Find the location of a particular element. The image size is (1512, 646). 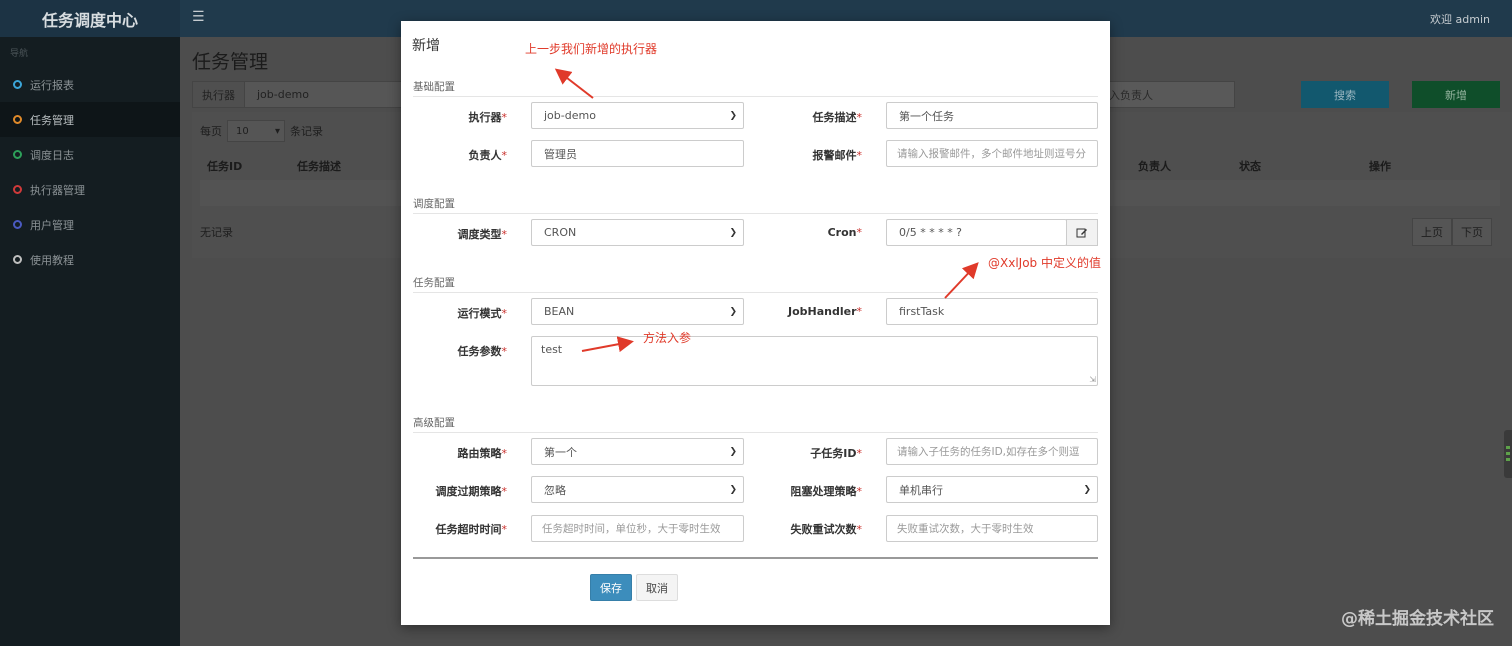

divider is located at coordinates (755, 558).